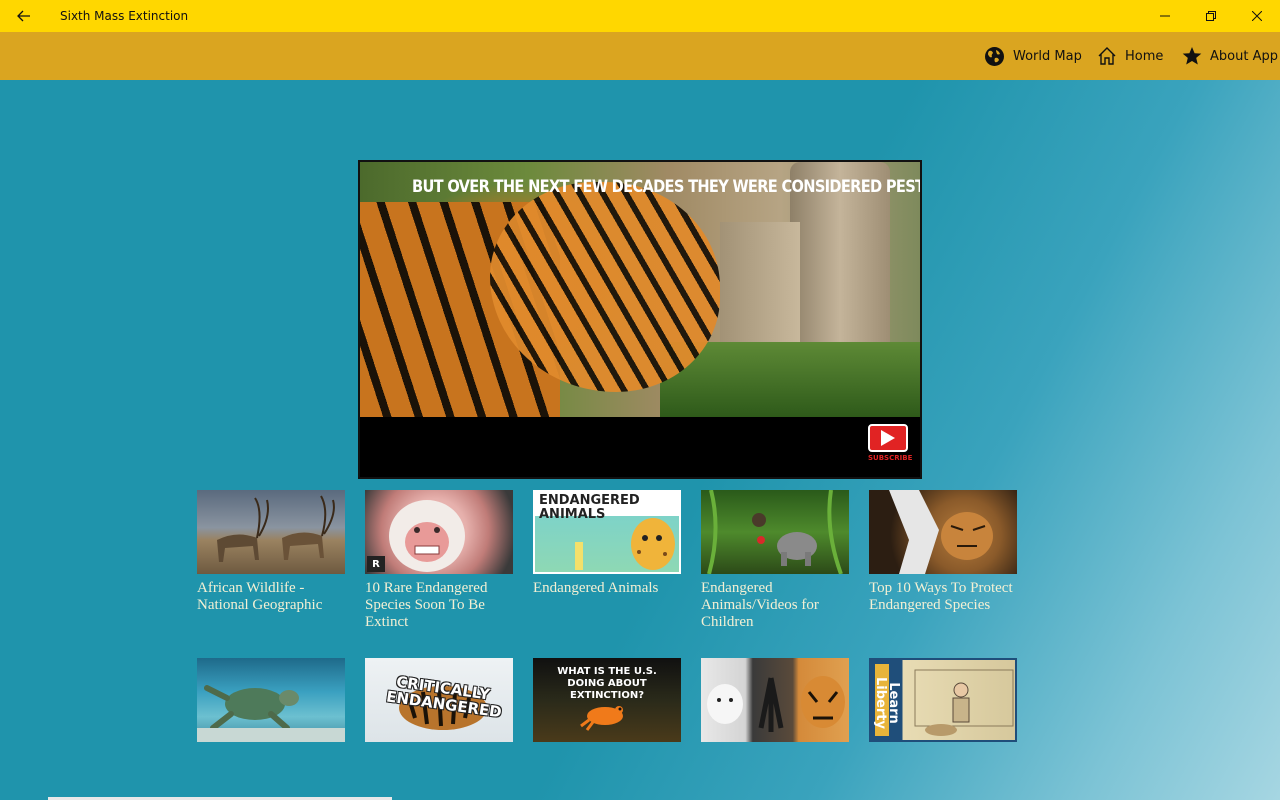 The width and height of the screenshot is (1280, 800). I want to click on arctic-fox-bird-tiger-image, so click(776, 704).